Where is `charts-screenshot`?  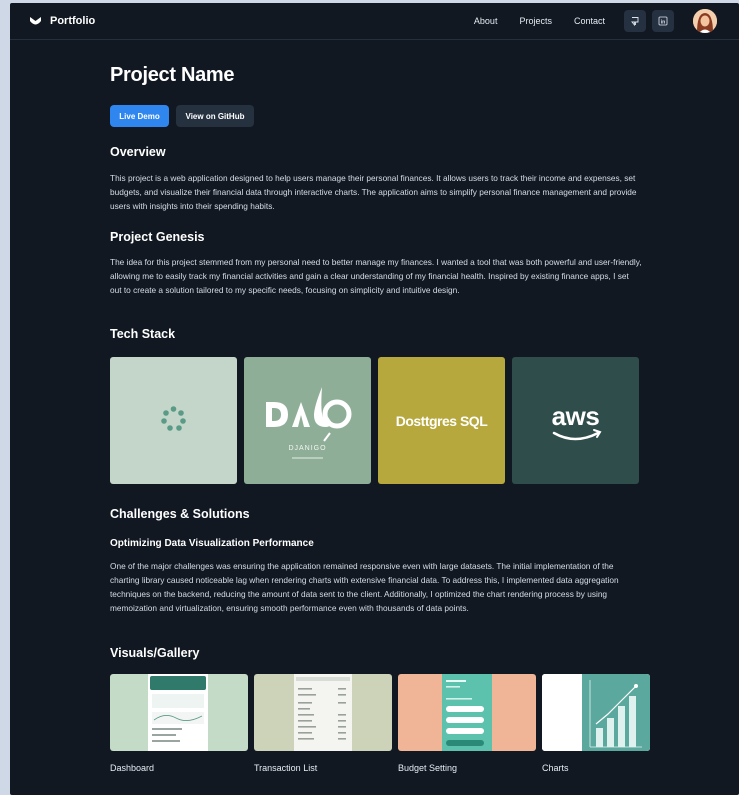
charts-screenshot is located at coordinates (596, 712).